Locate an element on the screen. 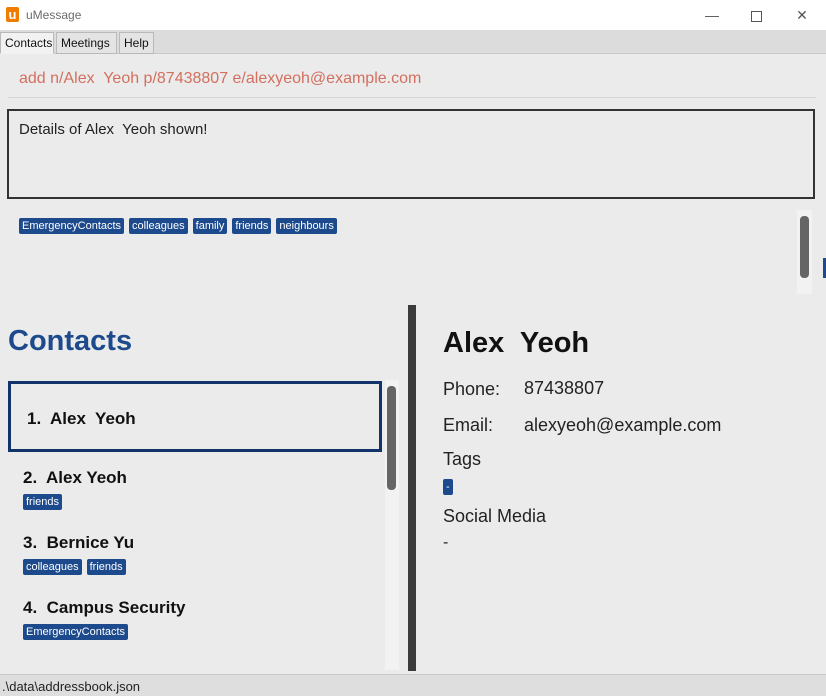 This screenshot has height=696, width=826. contact-list-scrollbar is located at coordinates (391, 438).